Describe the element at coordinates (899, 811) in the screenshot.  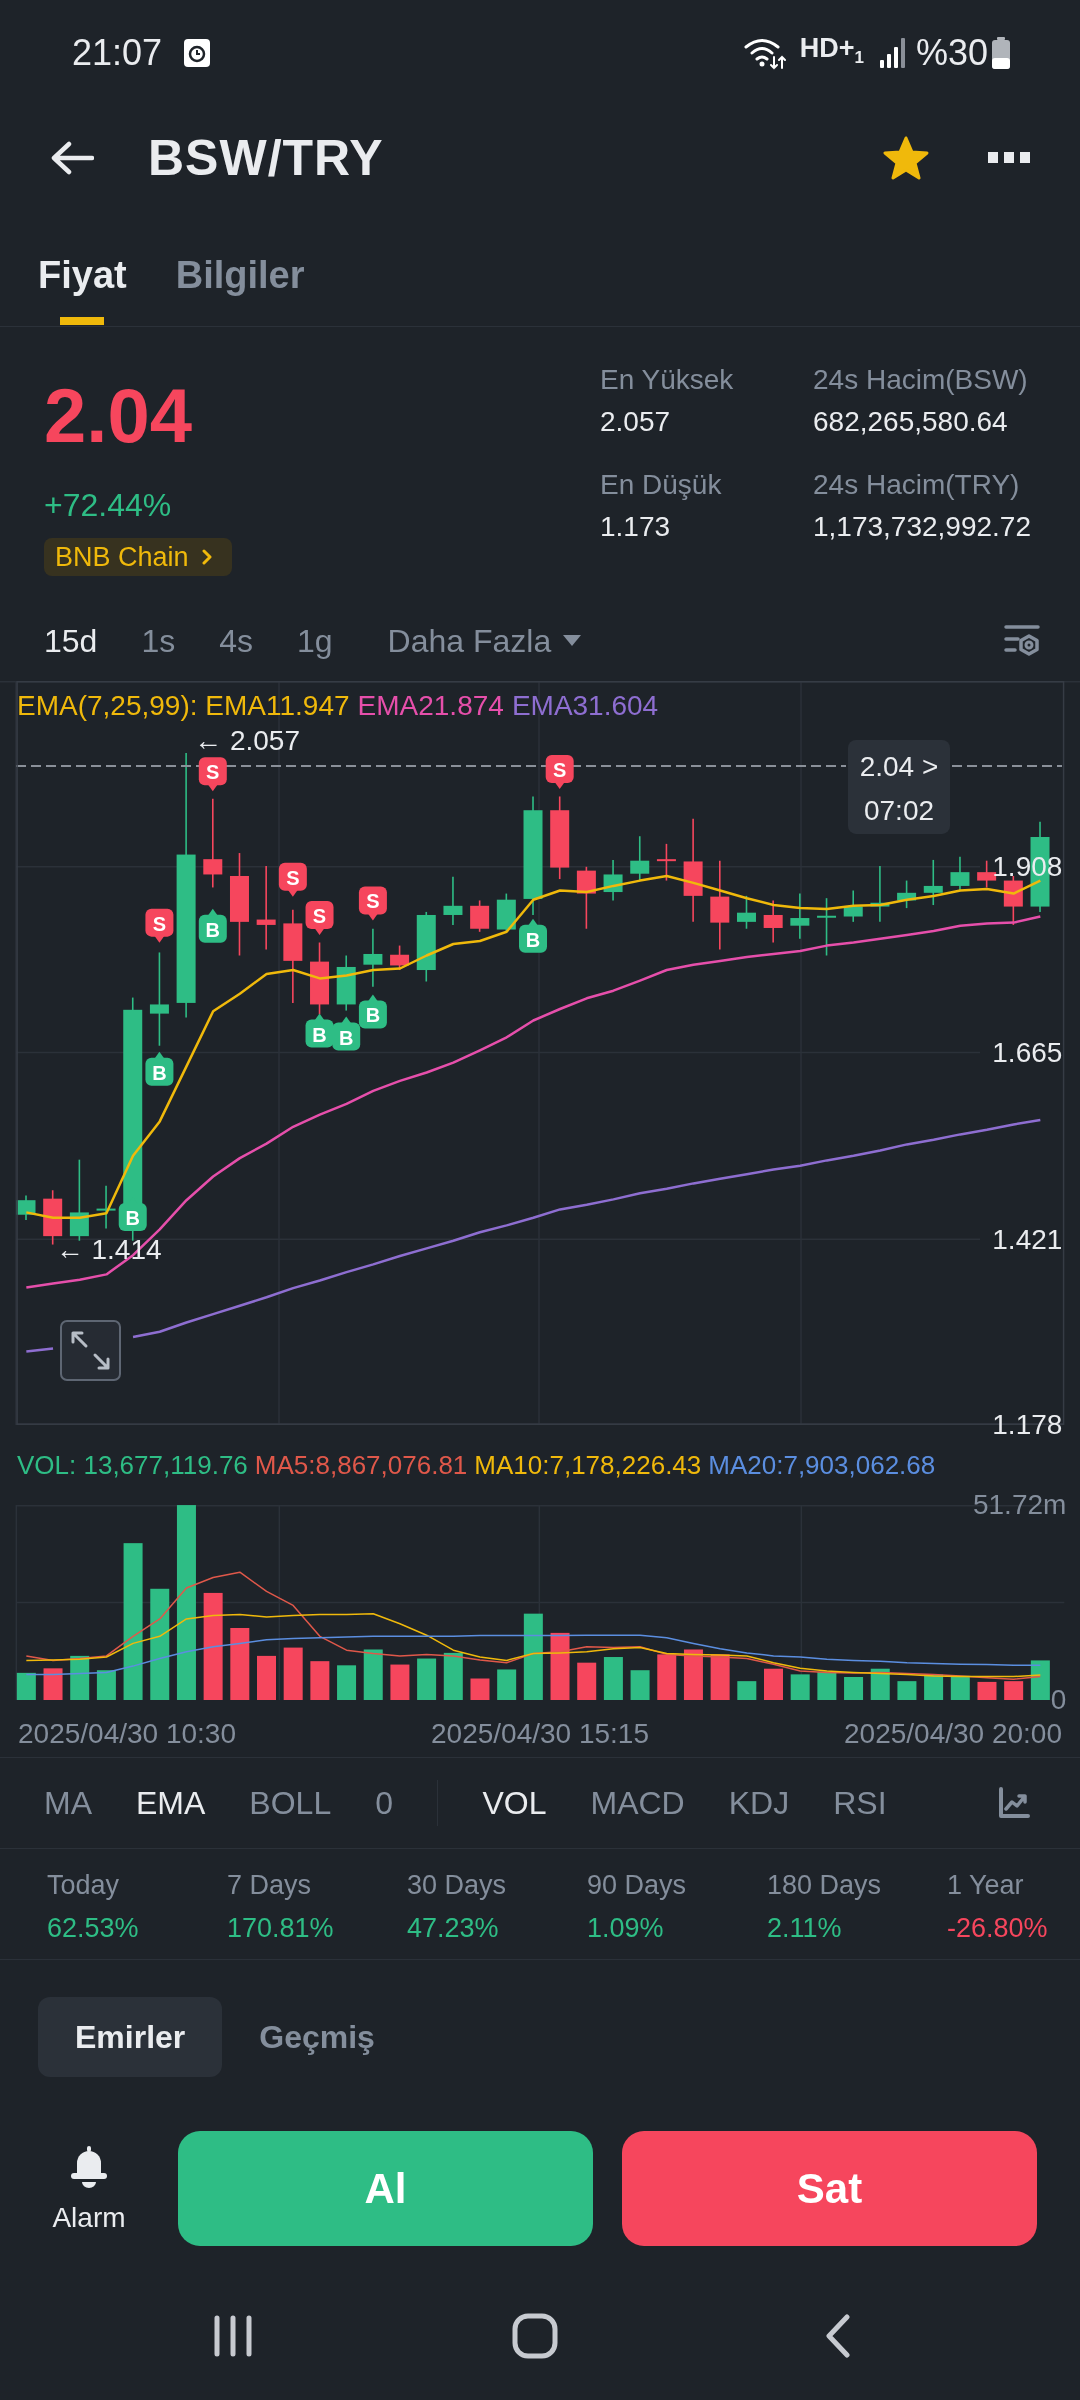
I see `candle-countdown: 07:02` at that location.